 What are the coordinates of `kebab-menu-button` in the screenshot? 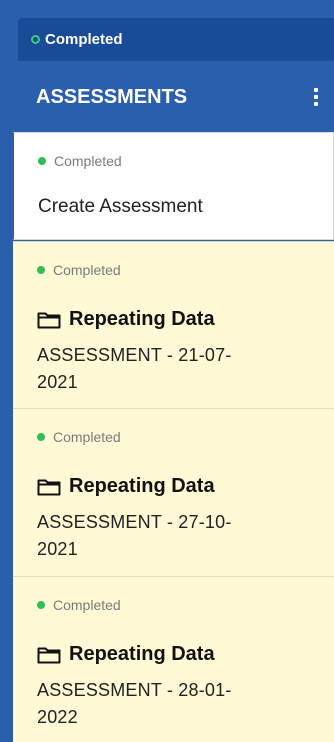 It's located at (316, 97).